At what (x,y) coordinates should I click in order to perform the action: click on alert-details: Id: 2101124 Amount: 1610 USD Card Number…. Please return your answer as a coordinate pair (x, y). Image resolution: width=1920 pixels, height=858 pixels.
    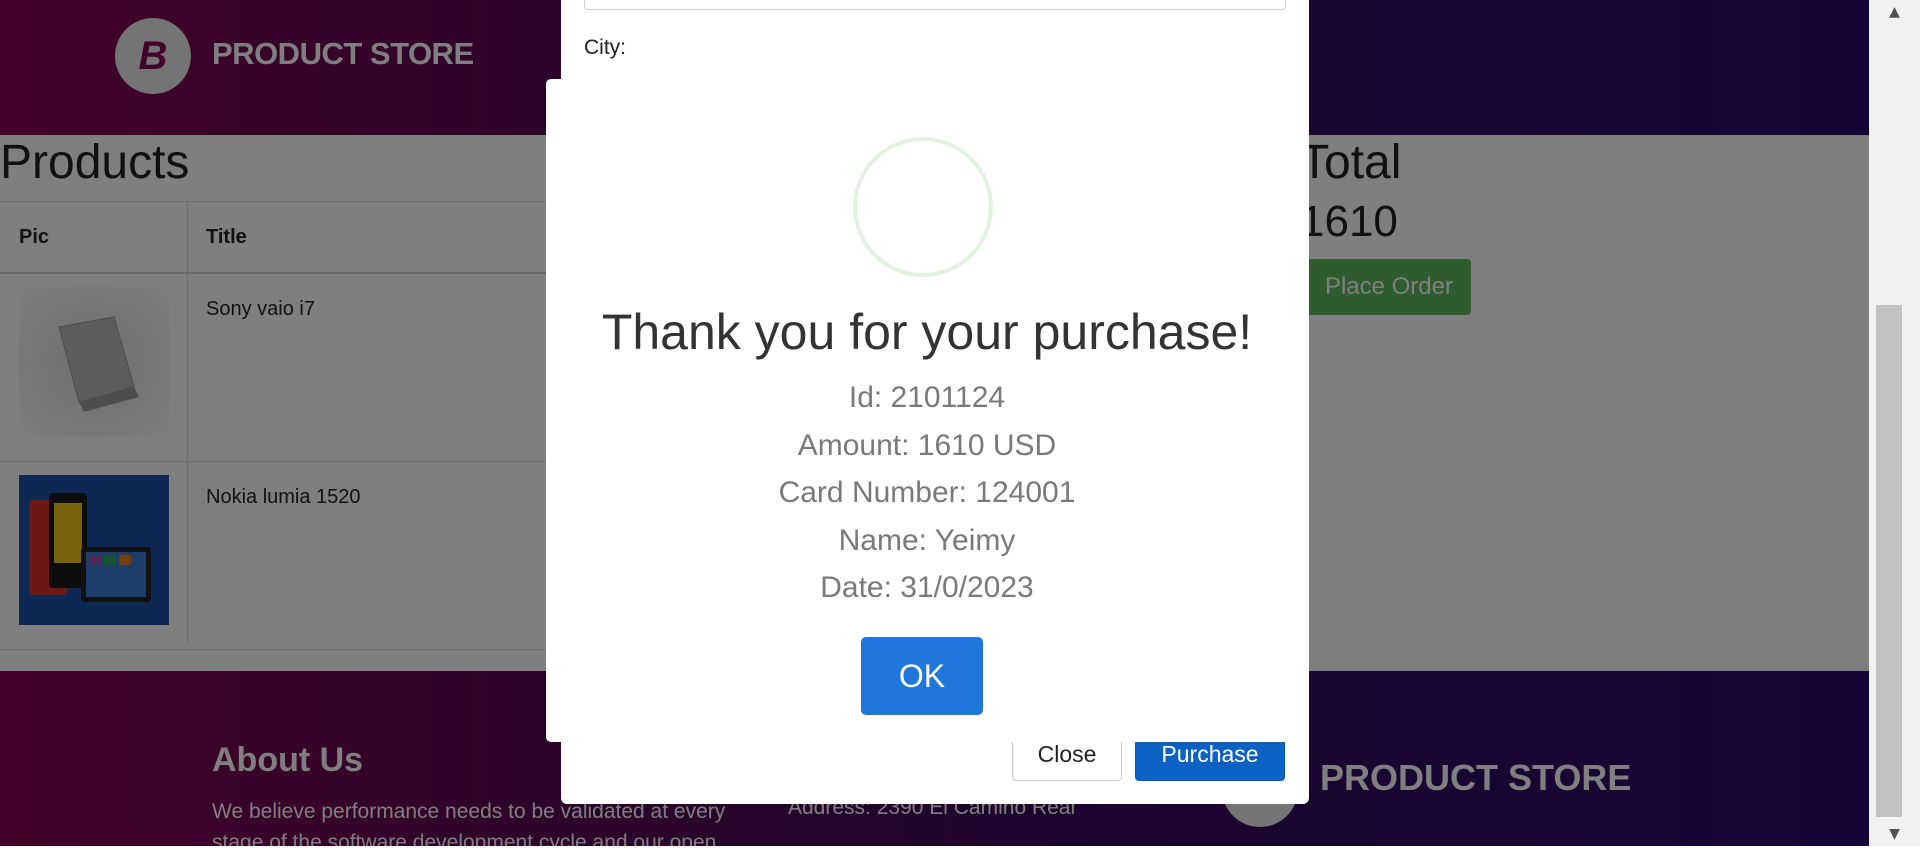
    Looking at the image, I should click on (927, 493).